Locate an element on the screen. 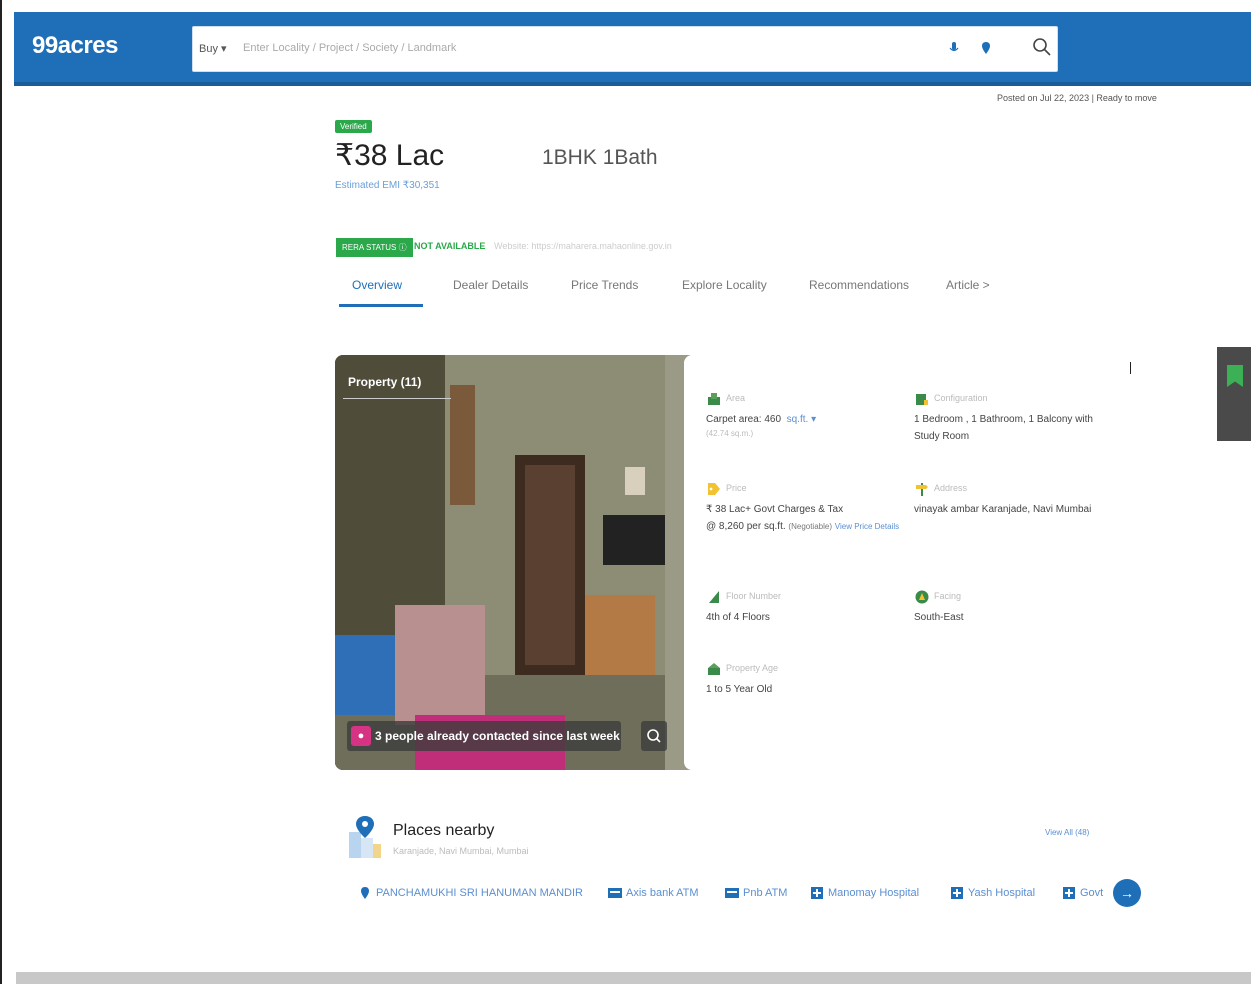  verified-badge: Verified is located at coordinates (353, 126).